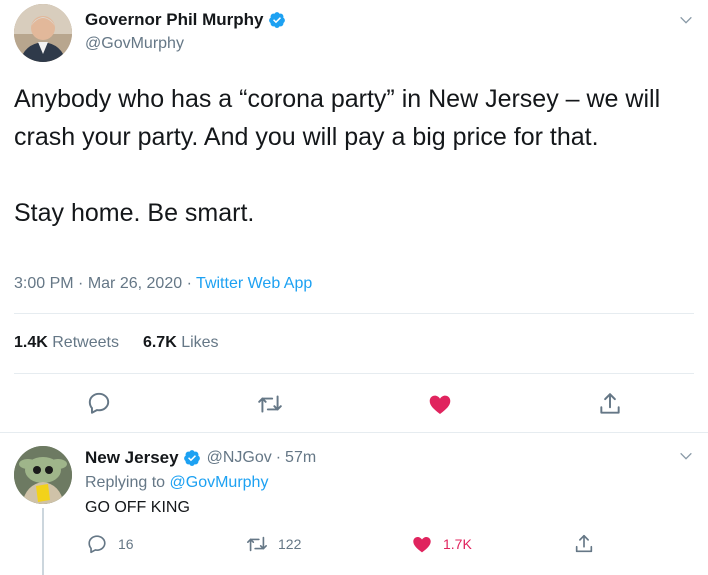 This screenshot has width=708, height=575. What do you see at coordinates (219, 482) in the screenshot?
I see `replying-to-mention: @GovMurphy` at bounding box center [219, 482].